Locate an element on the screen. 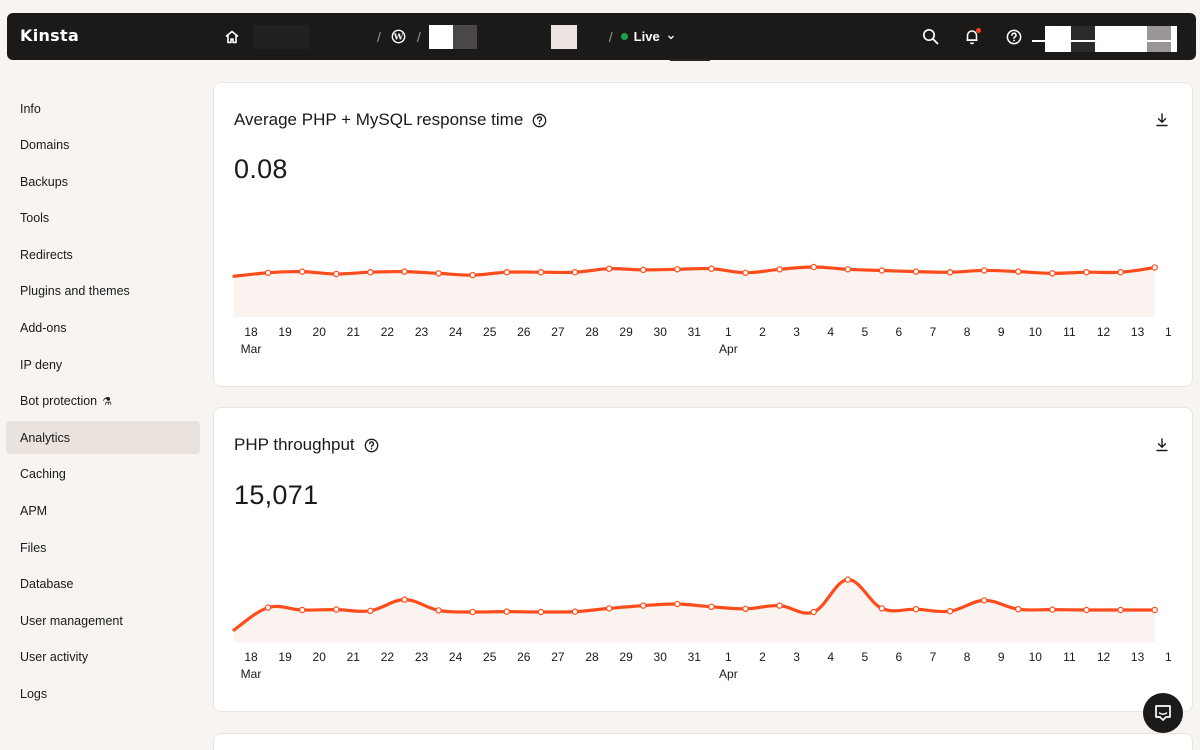 This screenshot has height=750, width=1200. sidebar-item-label: Add-ons is located at coordinates (43, 328).